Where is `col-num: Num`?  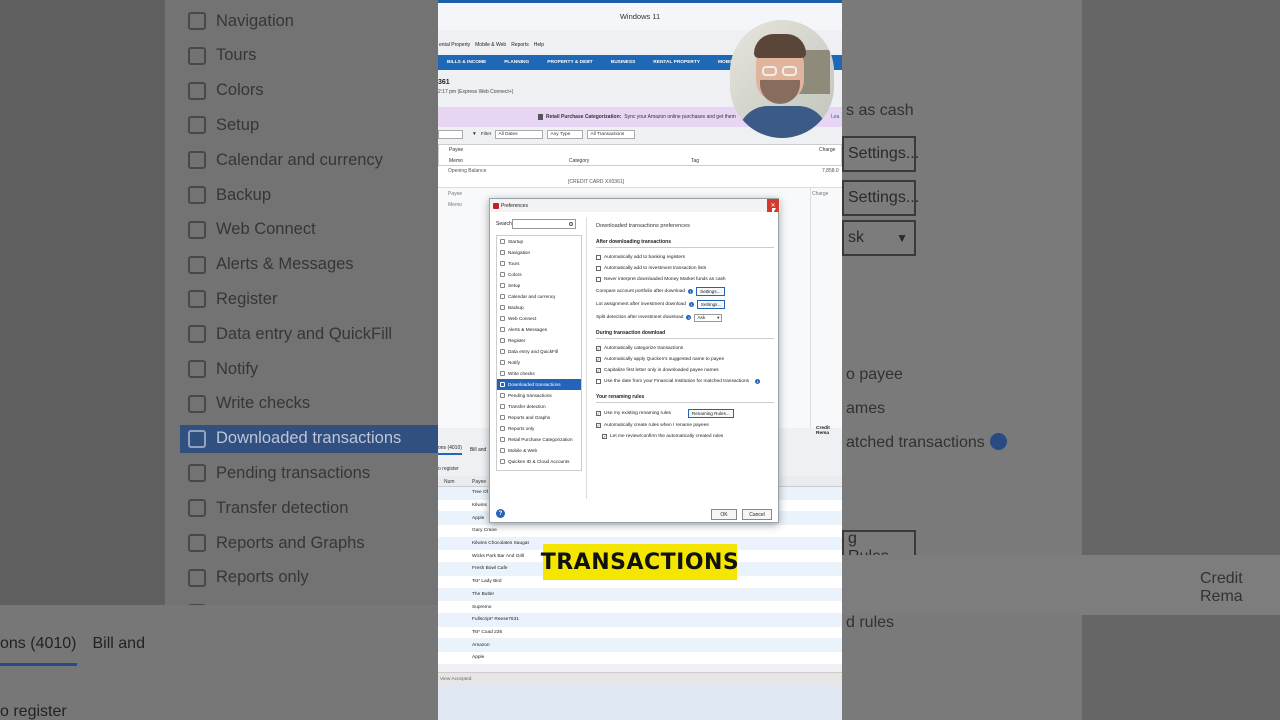 col-num: Num is located at coordinates (449, 482).